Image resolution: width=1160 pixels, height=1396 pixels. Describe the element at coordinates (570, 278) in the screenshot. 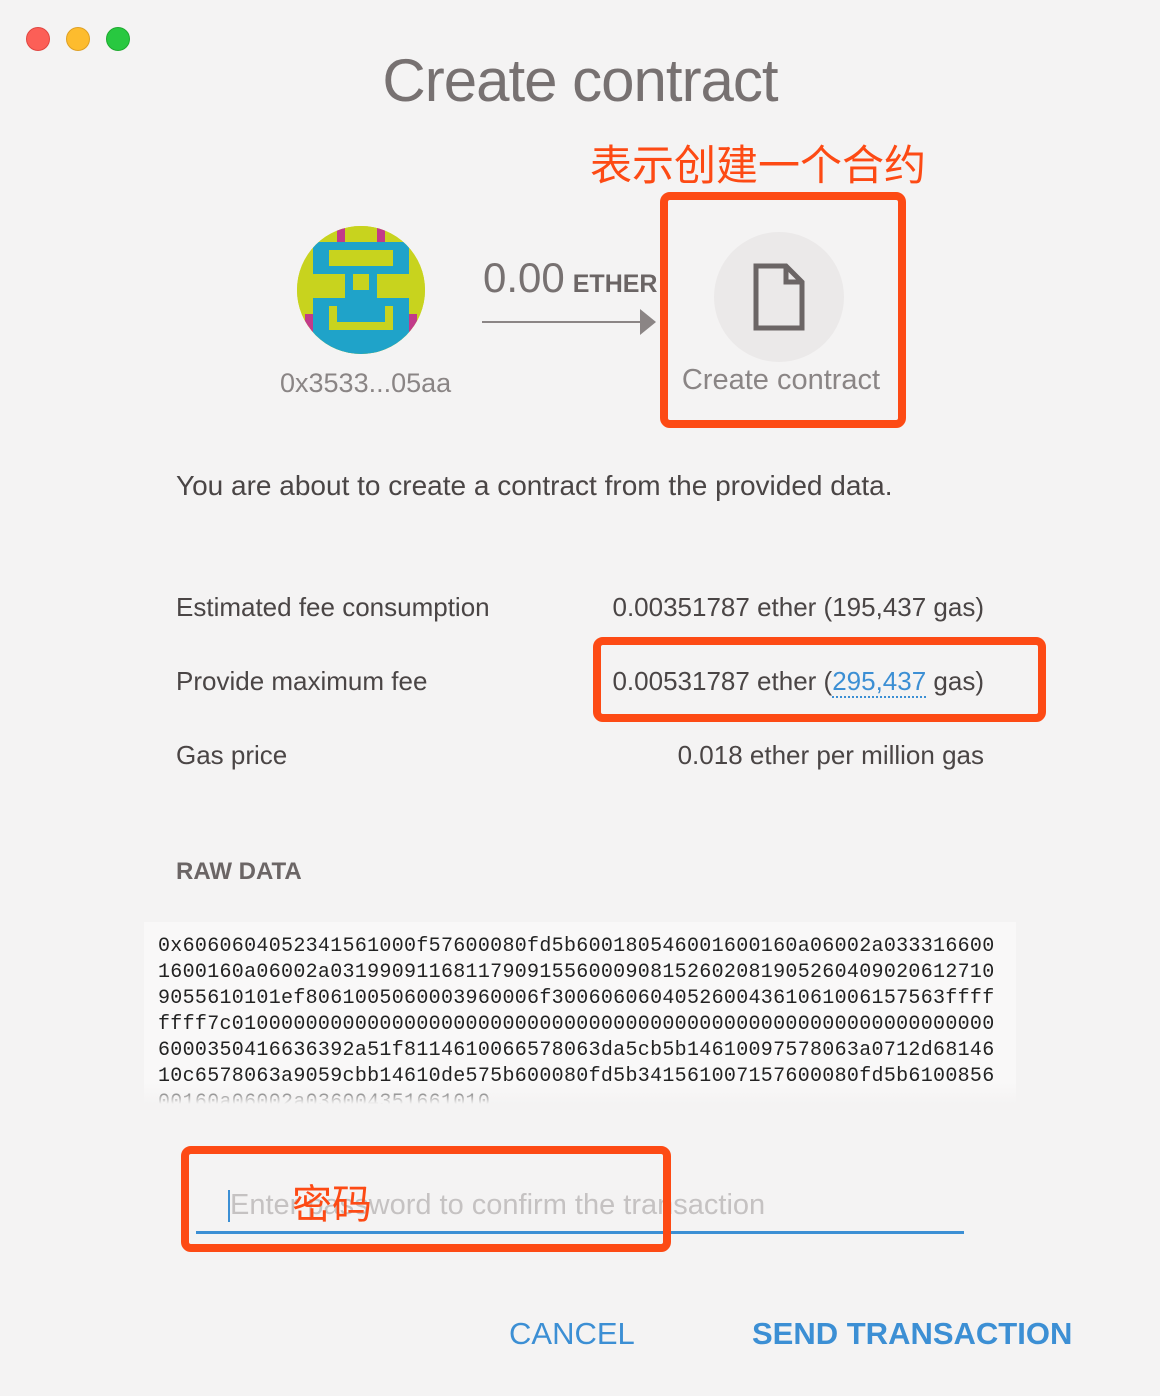

I see `transfer-amount: 0.00 ETHER` at that location.